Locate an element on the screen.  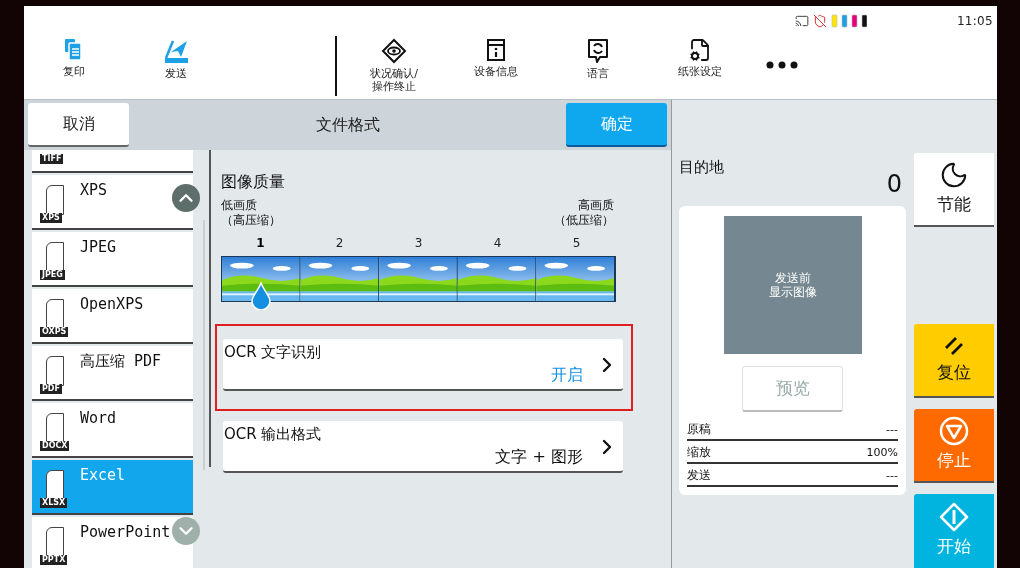
side-button: 复位 is located at coordinates (954, 361).